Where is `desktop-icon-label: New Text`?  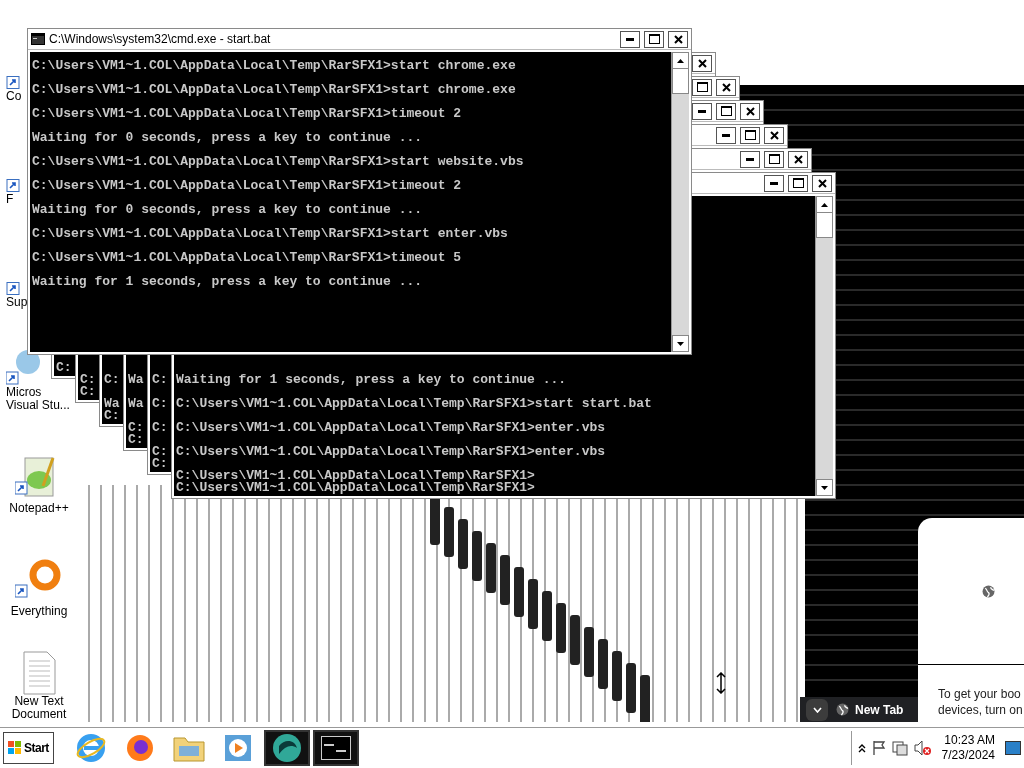
desktop-icon-label: New Text is located at coordinates (39, 701).